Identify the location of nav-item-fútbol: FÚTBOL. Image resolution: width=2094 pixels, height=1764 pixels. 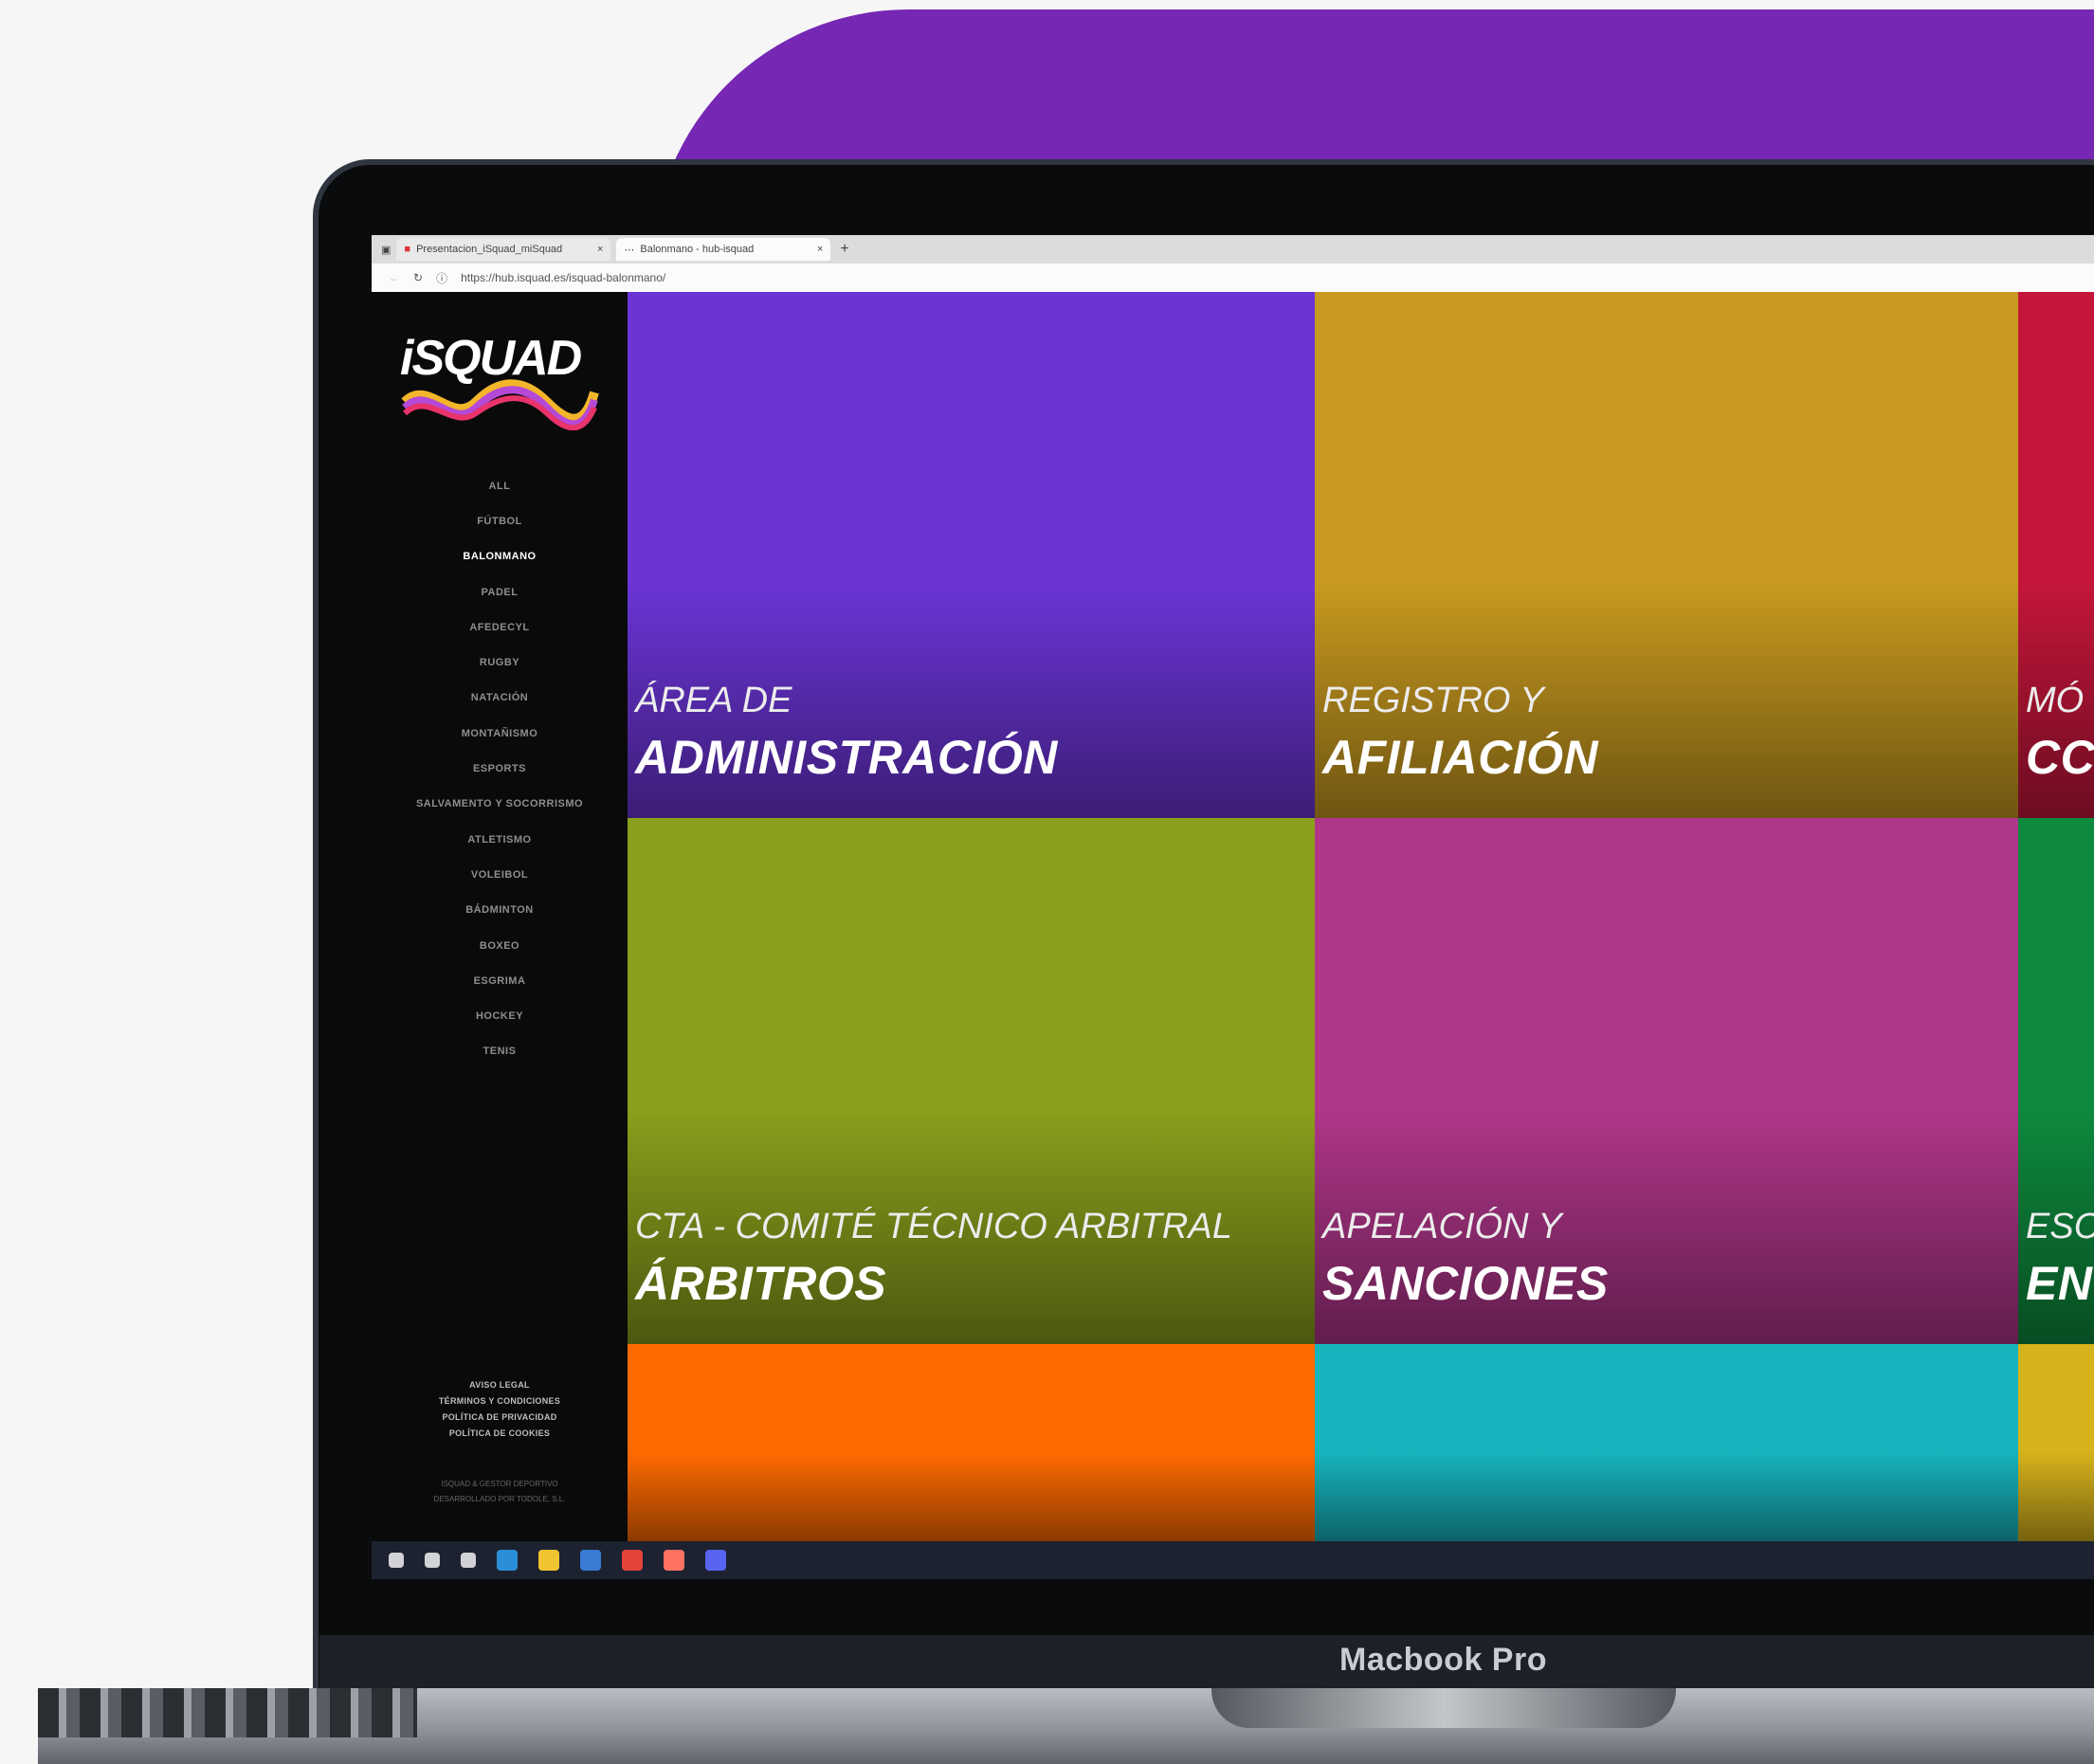
(500, 520).